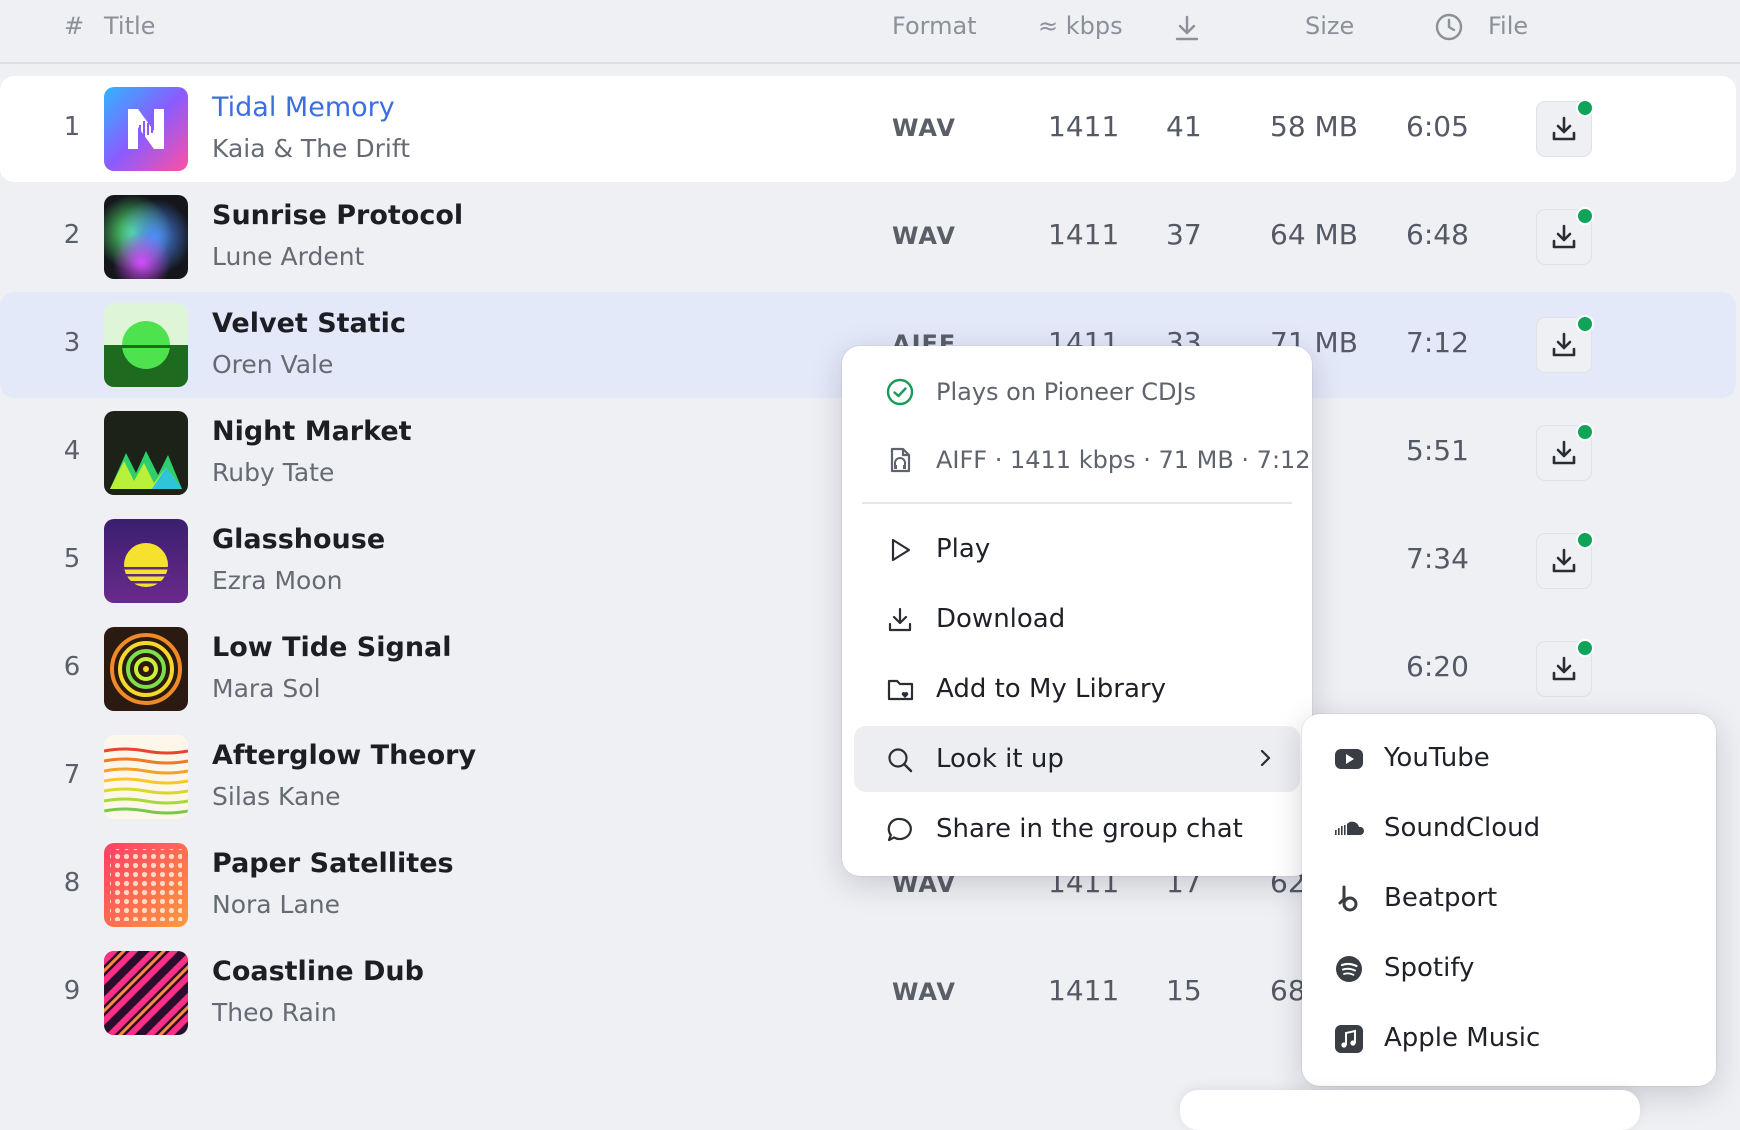 Image resolution: width=1740 pixels, height=1130 pixels. Describe the element at coordinates (900, 394) in the screenshot. I see `check-circle-icon` at that location.